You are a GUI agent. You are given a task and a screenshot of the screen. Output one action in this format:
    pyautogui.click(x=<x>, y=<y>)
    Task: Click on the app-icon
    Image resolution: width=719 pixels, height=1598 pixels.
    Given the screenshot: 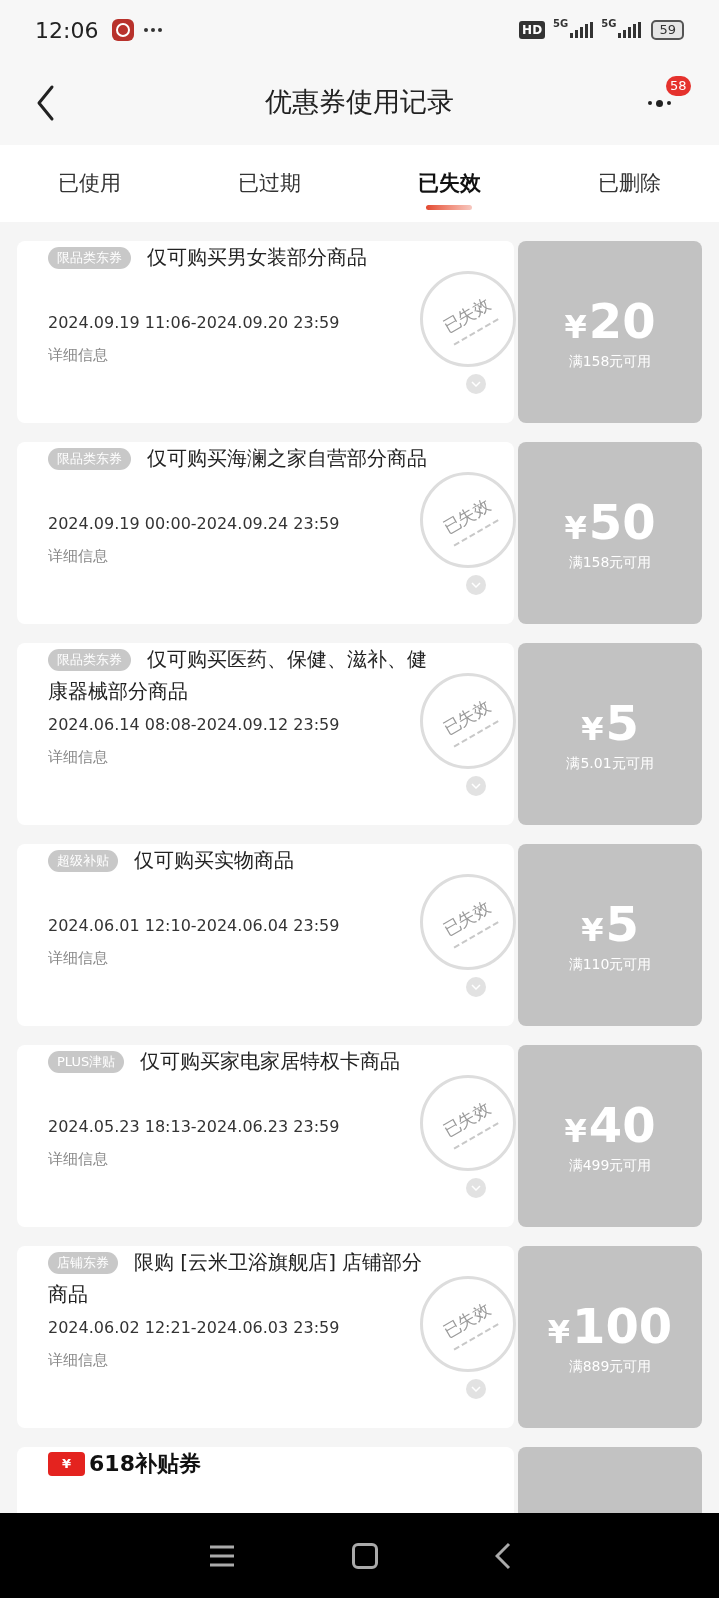 What is the action you would take?
    pyautogui.click(x=123, y=30)
    